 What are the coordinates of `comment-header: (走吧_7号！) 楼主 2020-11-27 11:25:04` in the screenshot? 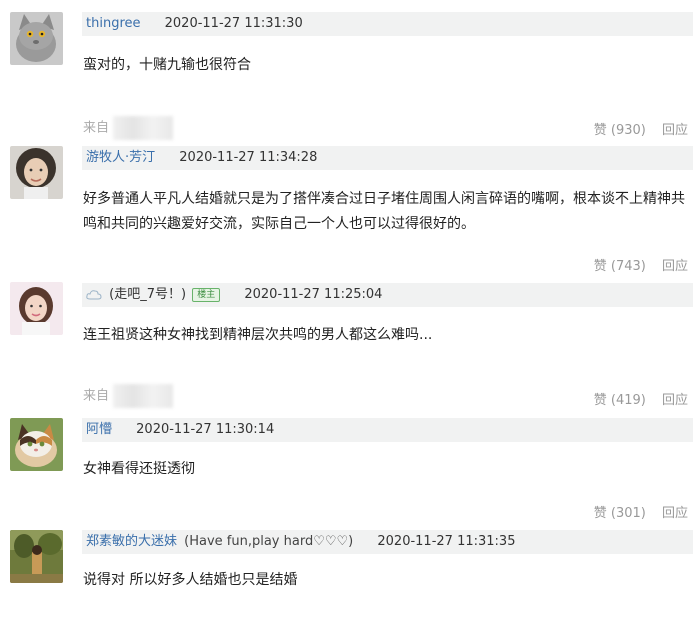 It's located at (387, 295).